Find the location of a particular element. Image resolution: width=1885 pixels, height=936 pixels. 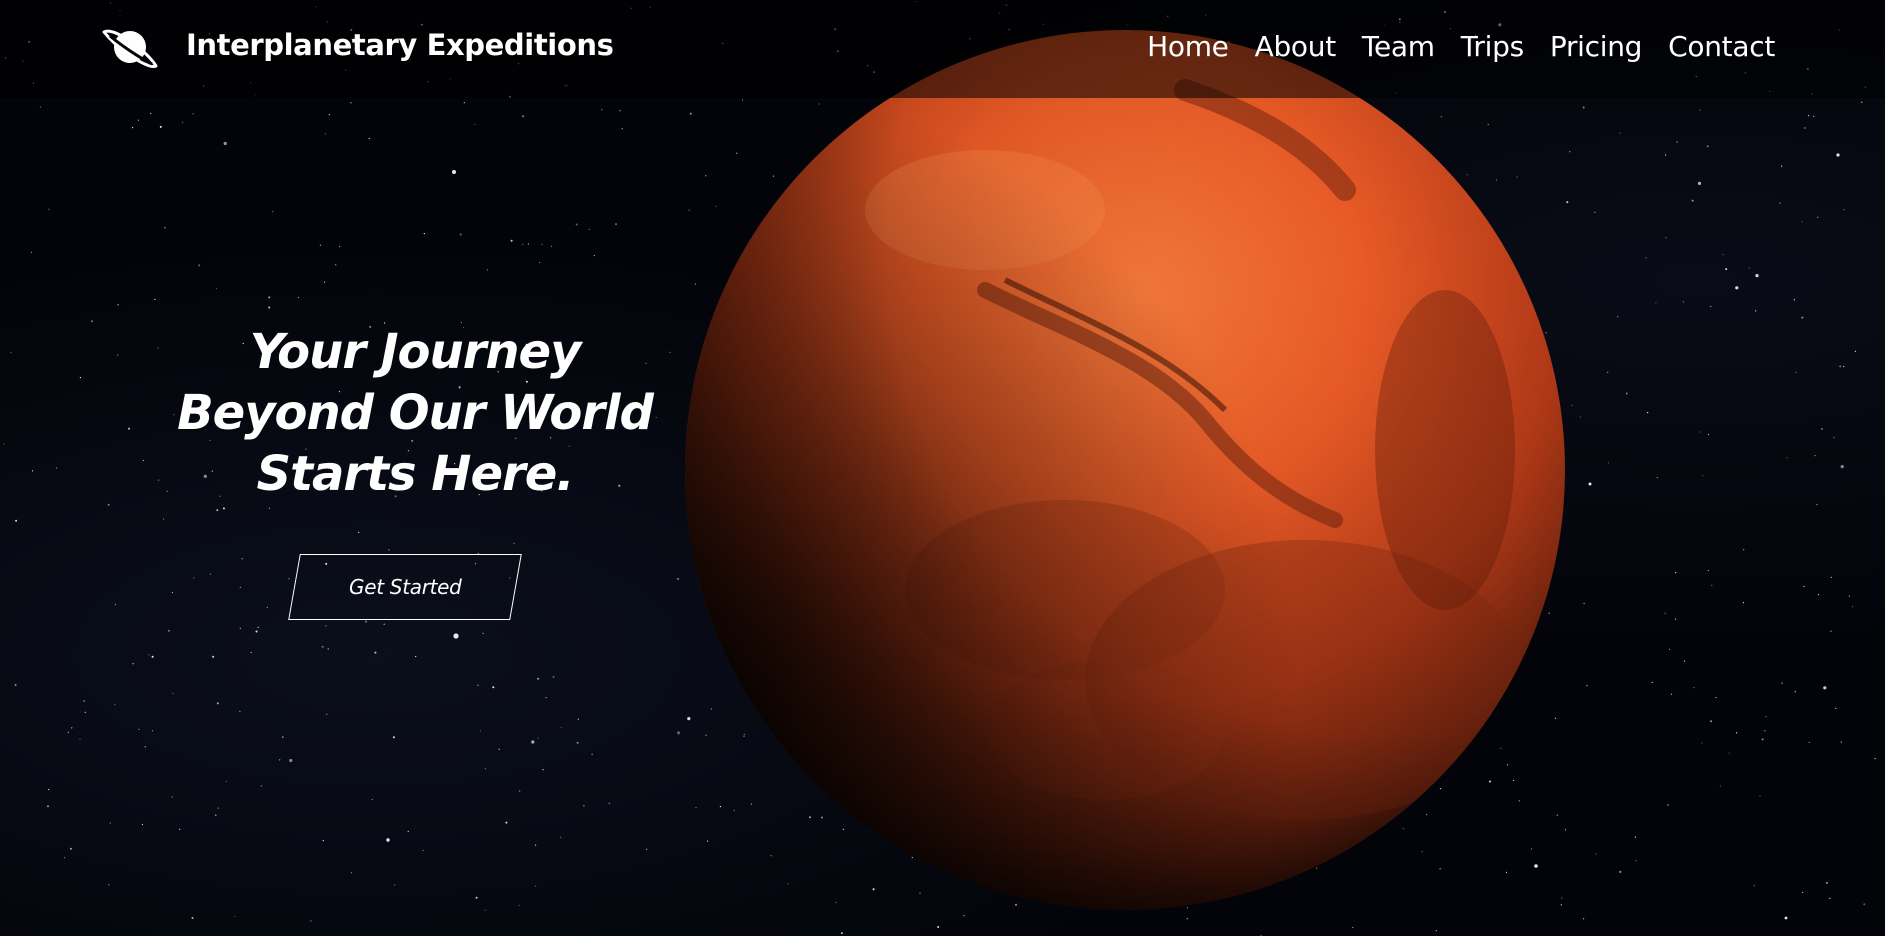

nav-trips-link: Trips is located at coordinates (1492, 46).